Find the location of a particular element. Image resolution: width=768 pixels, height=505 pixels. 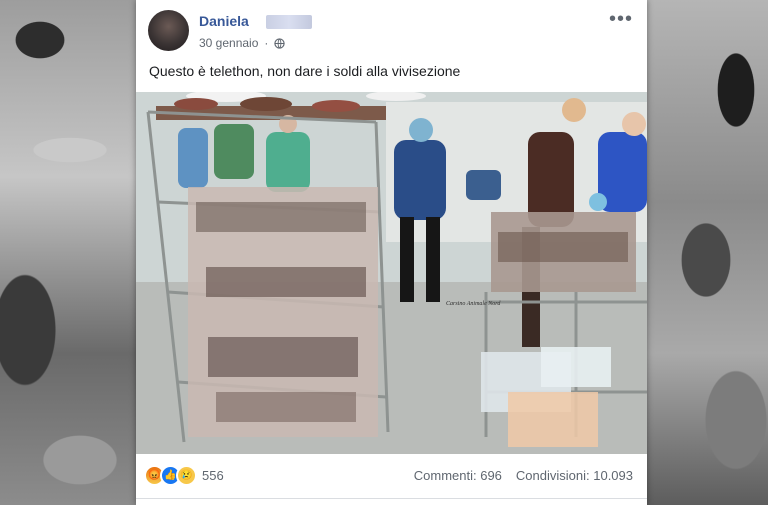

sad-reaction-icon: 😢 is located at coordinates (186, 475).